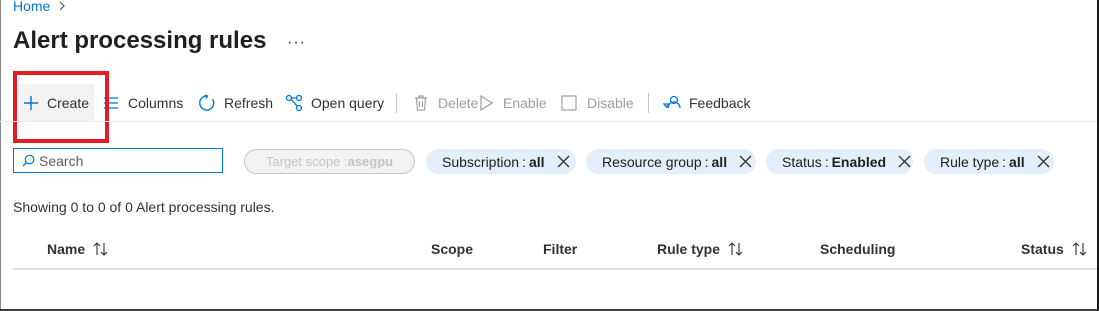  Describe the element at coordinates (156, 103) in the screenshot. I see `columns-label: Columns` at that location.